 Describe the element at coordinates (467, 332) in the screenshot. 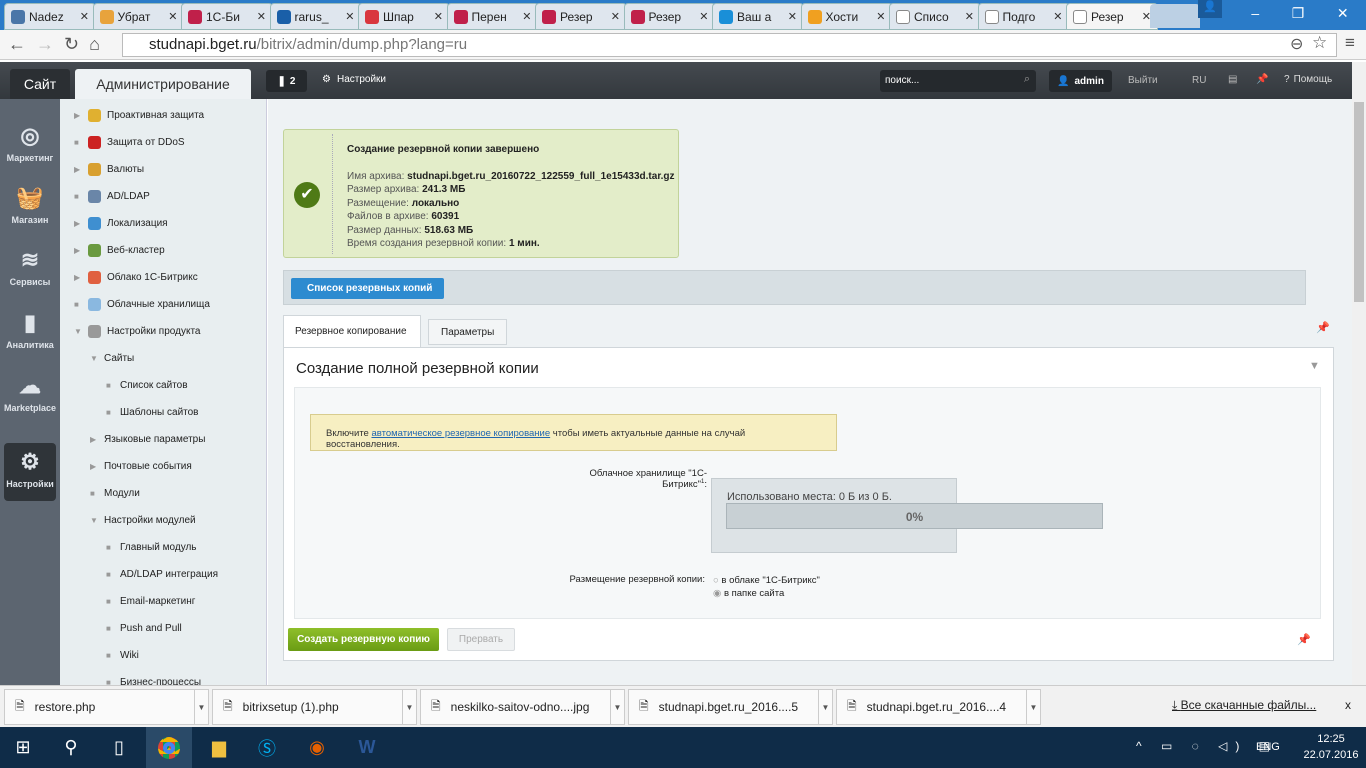

I see `tab-params: Параметры` at that location.